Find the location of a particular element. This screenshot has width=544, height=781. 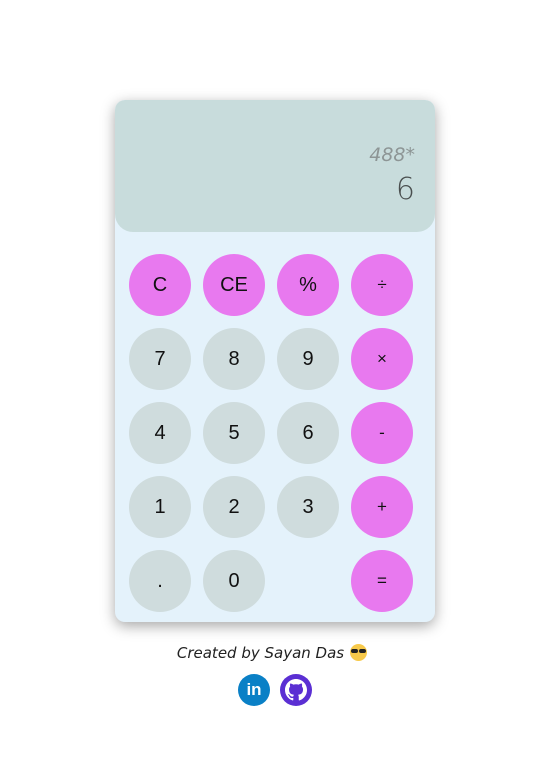

decimal-button: . is located at coordinates (160, 581).